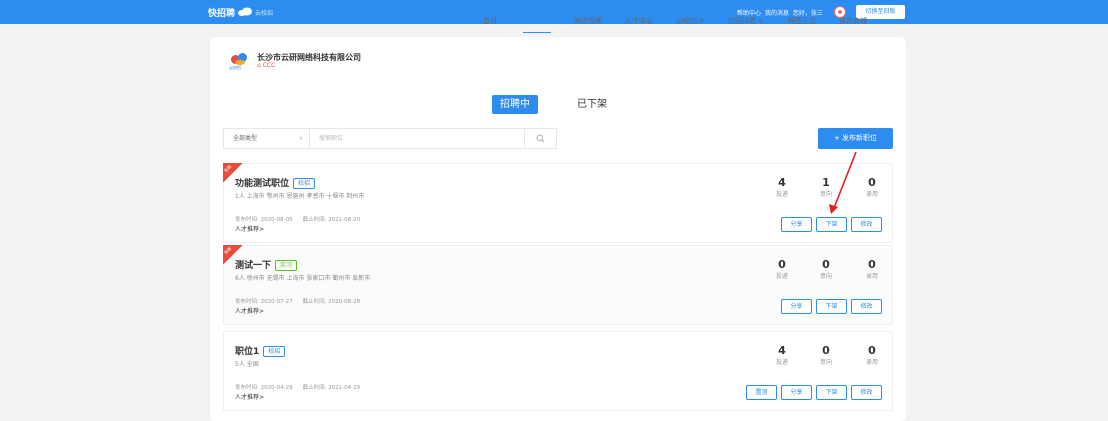 This screenshot has height=421, width=1108. What do you see at coordinates (303, 278) in the screenshot?
I see `job-locations: 6人 徐州市 无锡市 上海市 张家口市 衢州市 阜新市` at bounding box center [303, 278].